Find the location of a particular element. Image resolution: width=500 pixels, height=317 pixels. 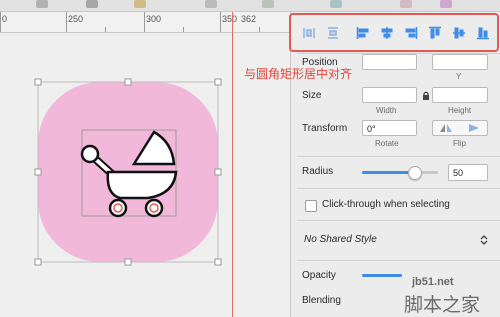

shared-style-select: No Shared Style is located at coordinates (397, 240).